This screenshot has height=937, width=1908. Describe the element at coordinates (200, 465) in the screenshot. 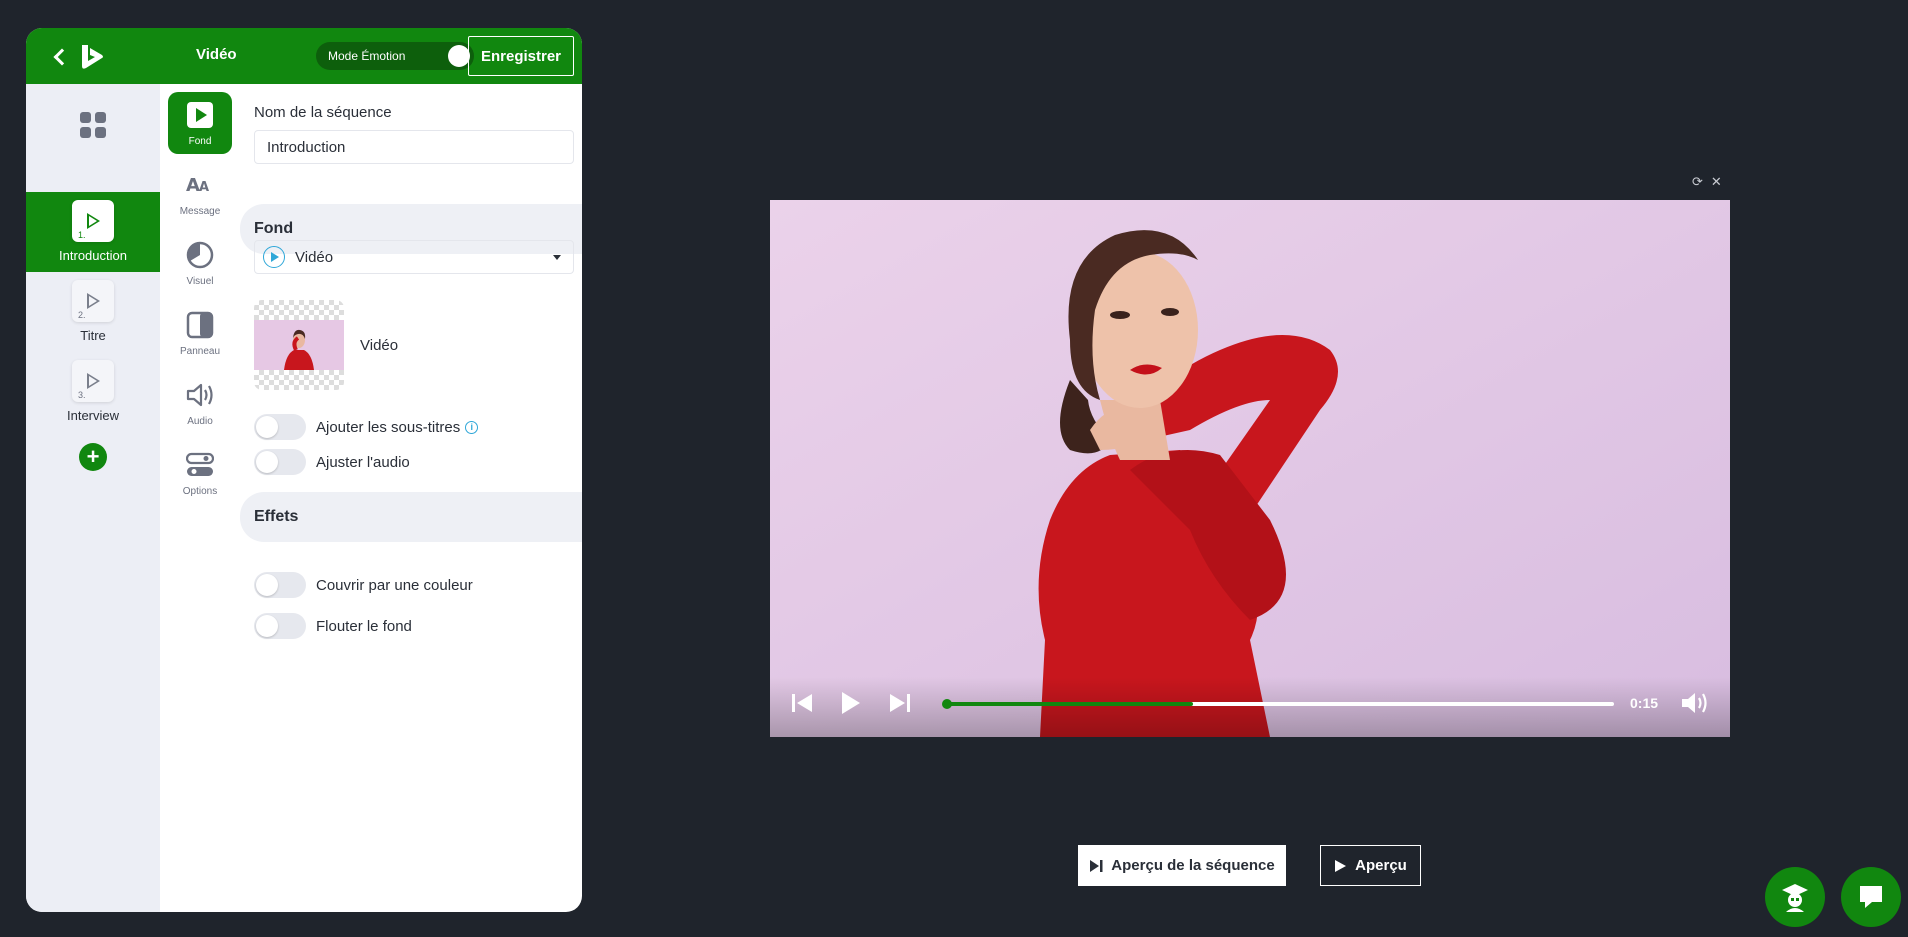

I see `options-toggles-icon` at that location.